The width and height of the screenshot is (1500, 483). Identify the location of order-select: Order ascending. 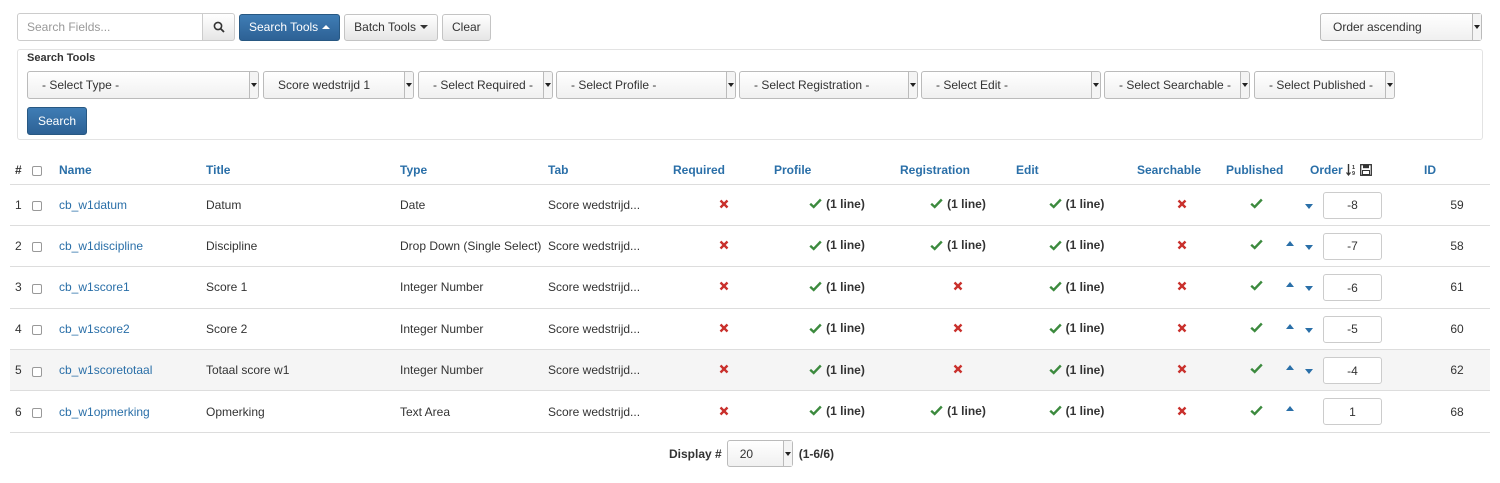
(1401, 27).